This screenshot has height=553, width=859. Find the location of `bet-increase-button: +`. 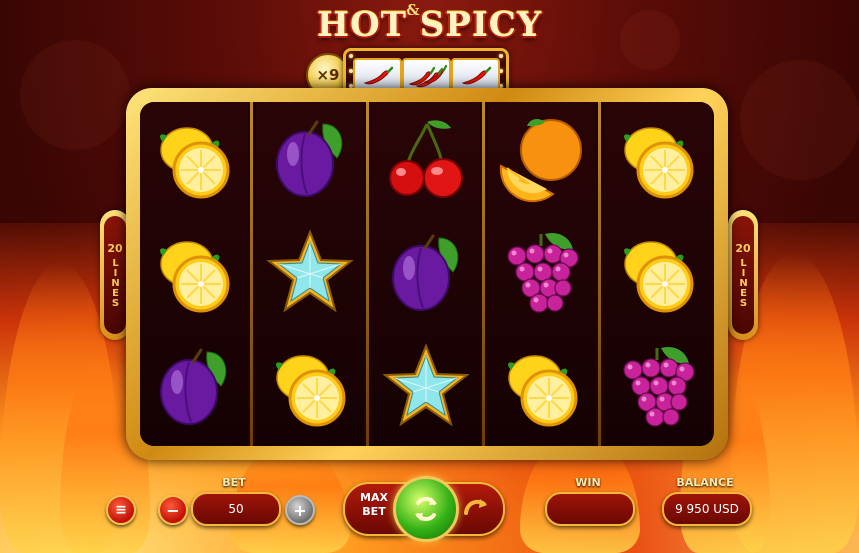

bet-increase-button: + is located at coordinates (300, 510).